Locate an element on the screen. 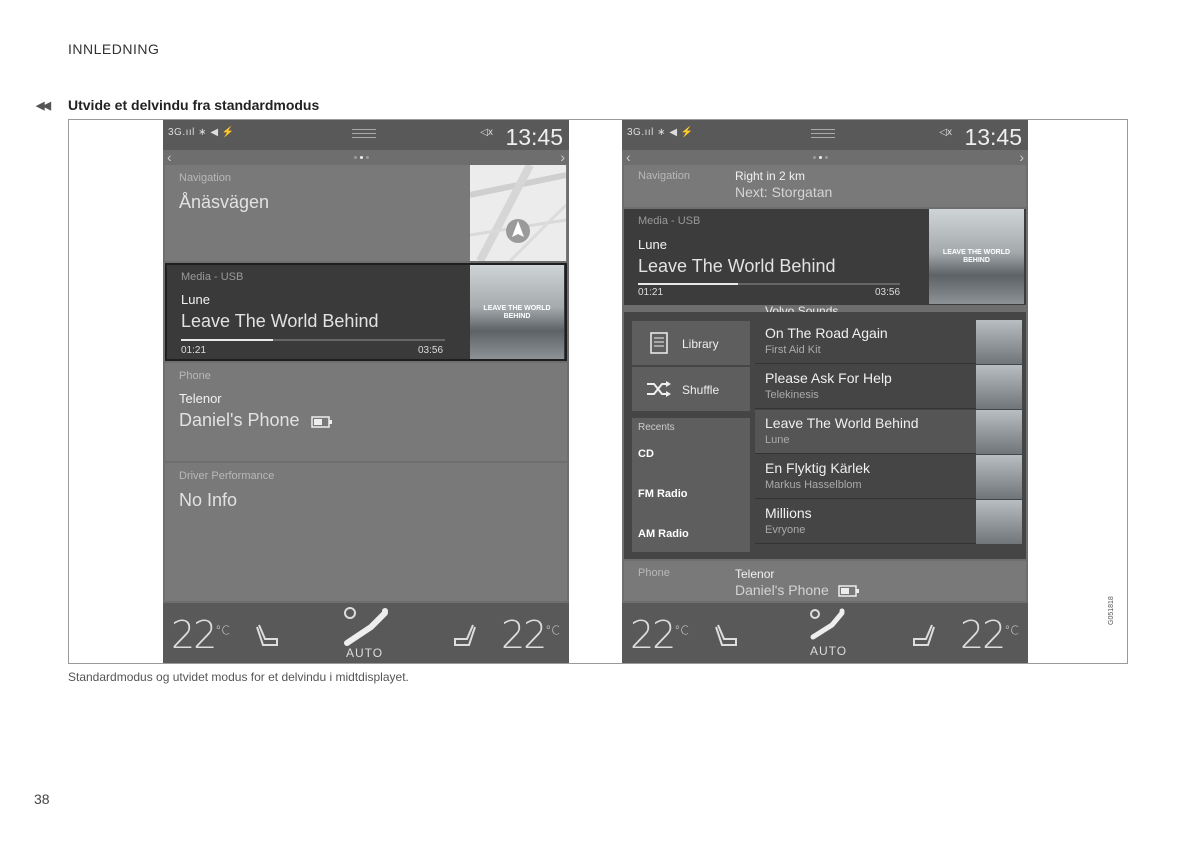 The image size is (1200, 845). library-button-label: Library is located at coordinates (700, 344).